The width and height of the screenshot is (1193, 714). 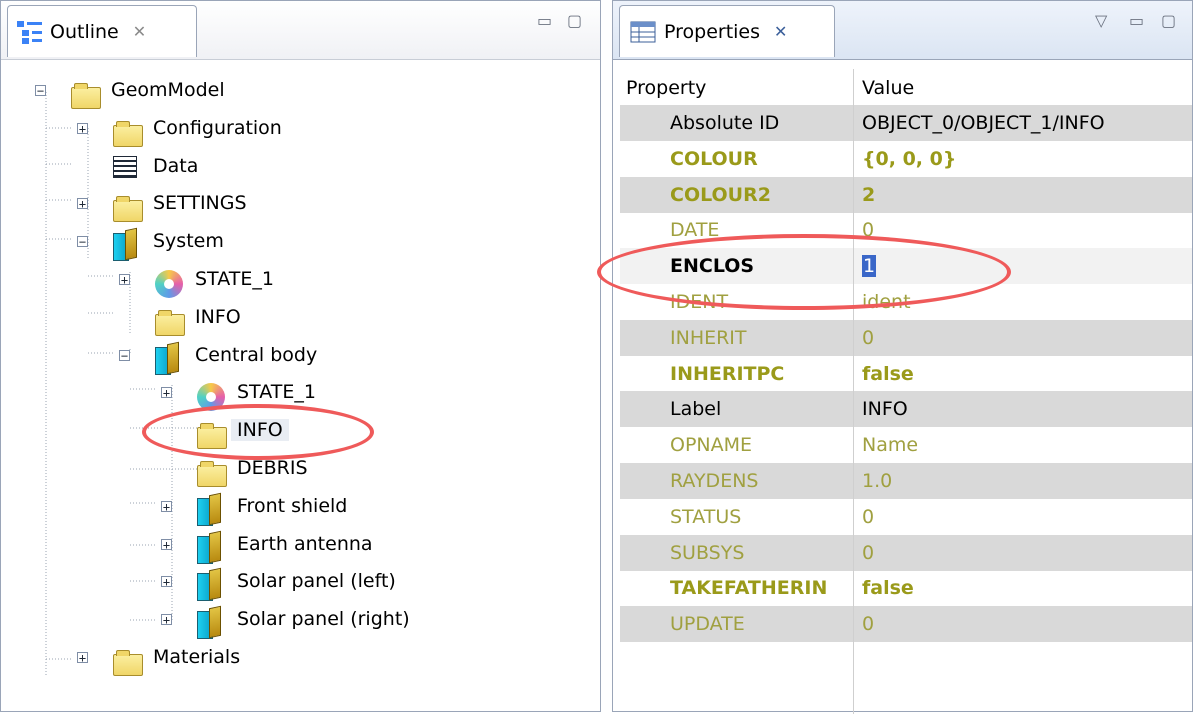 What do you see at coordinates (727, 373) in the screenshot?
I see `property-name: INHERITPC` at bounding box center [727, 373].